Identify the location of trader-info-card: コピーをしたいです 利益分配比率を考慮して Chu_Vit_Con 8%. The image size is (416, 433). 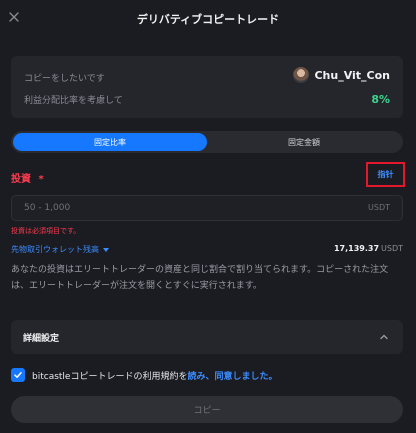
(207, 87).